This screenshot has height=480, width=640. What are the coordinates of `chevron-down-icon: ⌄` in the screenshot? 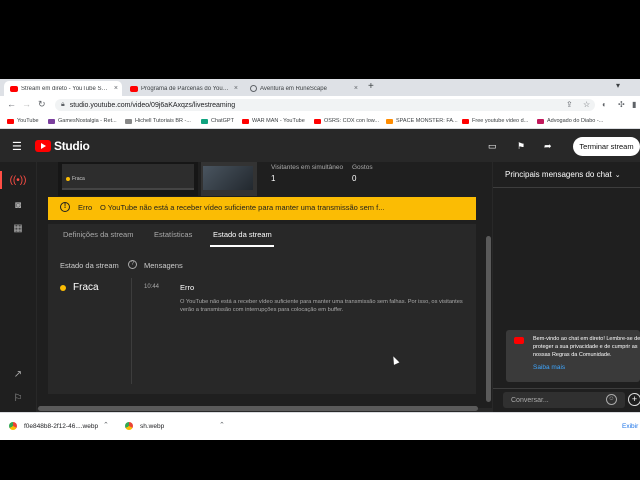 It's located at (617, 175).